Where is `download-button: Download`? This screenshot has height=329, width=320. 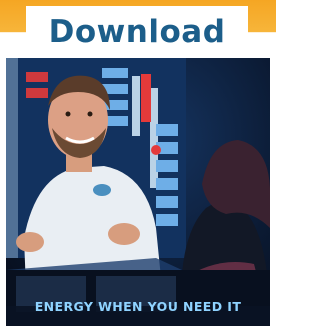 download-button: Download is located at coordinates (137, 32).